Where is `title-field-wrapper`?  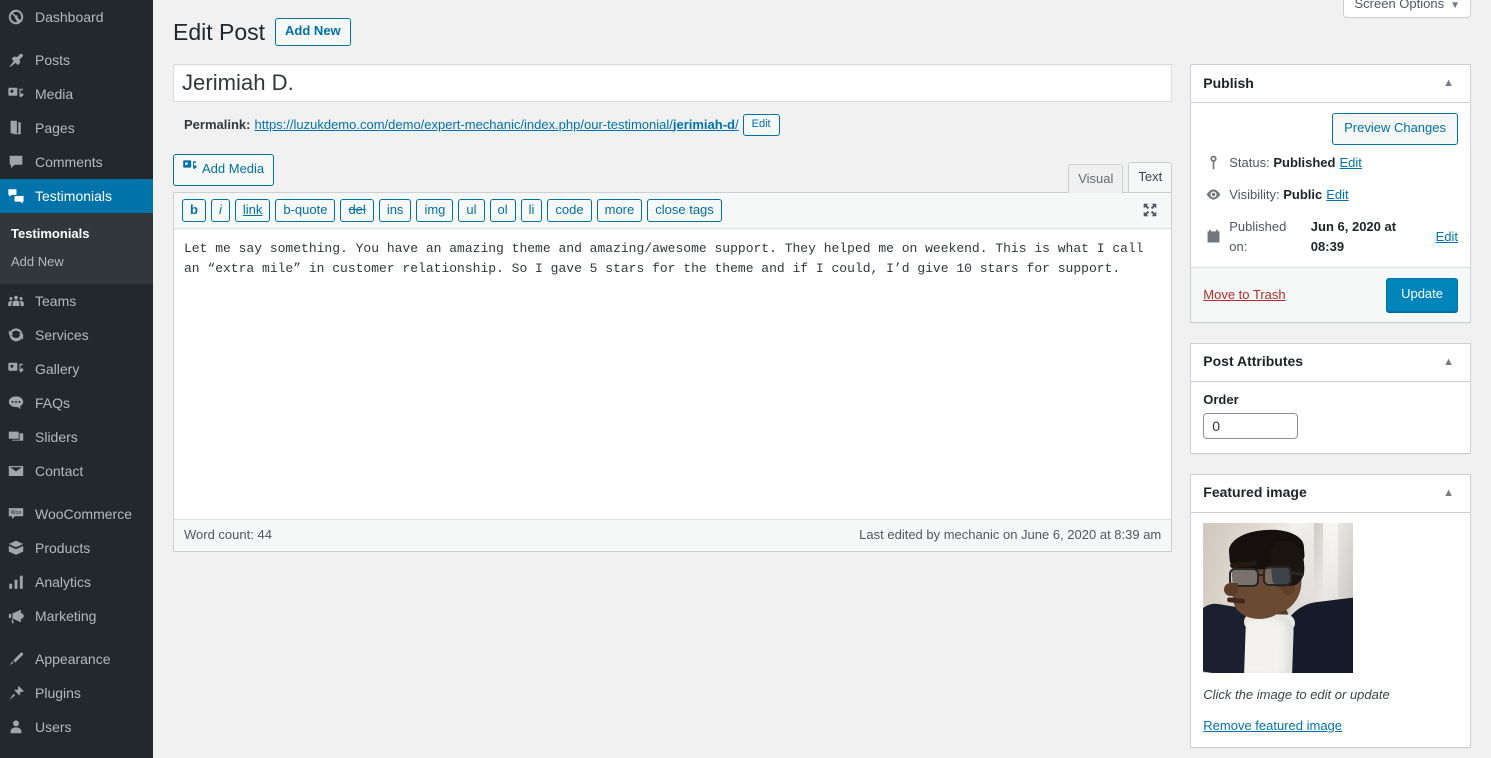
title-field-wrapper is located at coordinates (673, 83).